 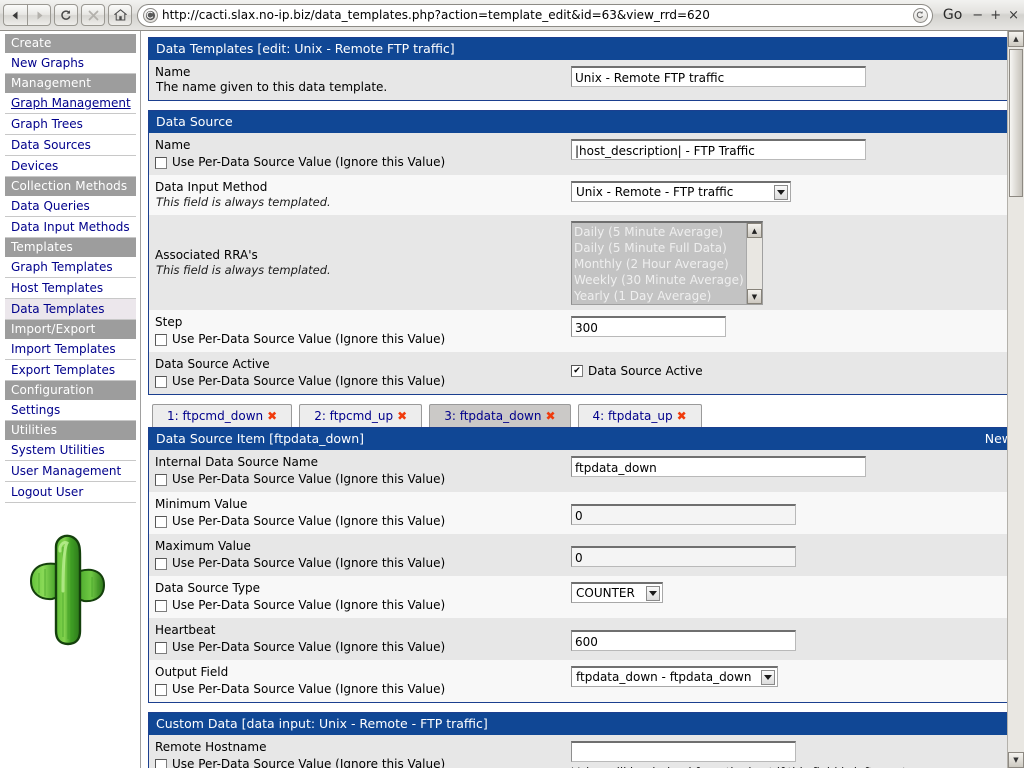 I want to click on custom-hostname-input, so click(x=683, y=751).